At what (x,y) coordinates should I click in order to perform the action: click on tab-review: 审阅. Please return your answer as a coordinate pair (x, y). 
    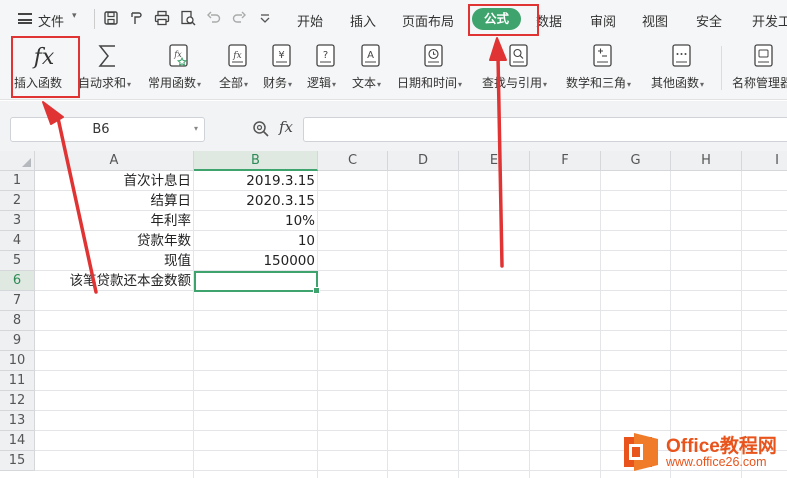
    Looking at the image, I should click on (603, 20).